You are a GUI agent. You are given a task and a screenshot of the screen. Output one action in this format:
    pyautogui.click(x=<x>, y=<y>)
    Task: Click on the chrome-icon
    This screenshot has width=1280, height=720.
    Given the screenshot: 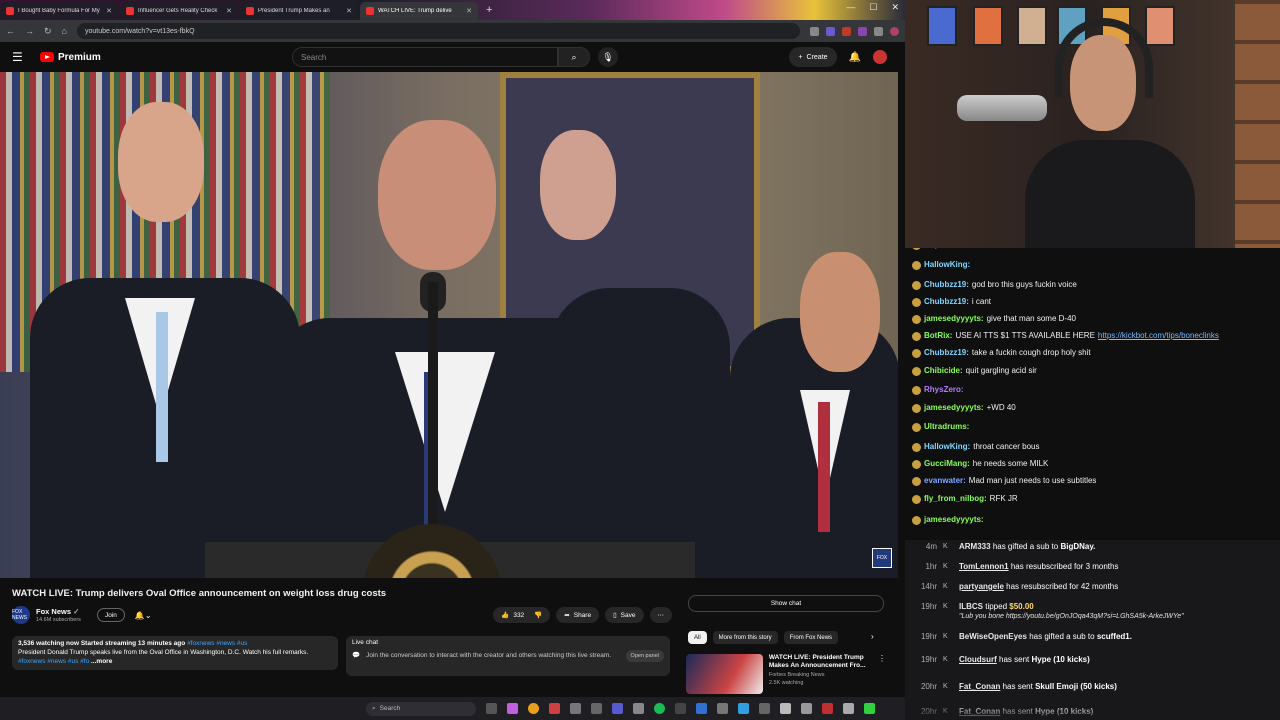 What is the action you would take?
    pyautogui.click(x=533, y=708)
    